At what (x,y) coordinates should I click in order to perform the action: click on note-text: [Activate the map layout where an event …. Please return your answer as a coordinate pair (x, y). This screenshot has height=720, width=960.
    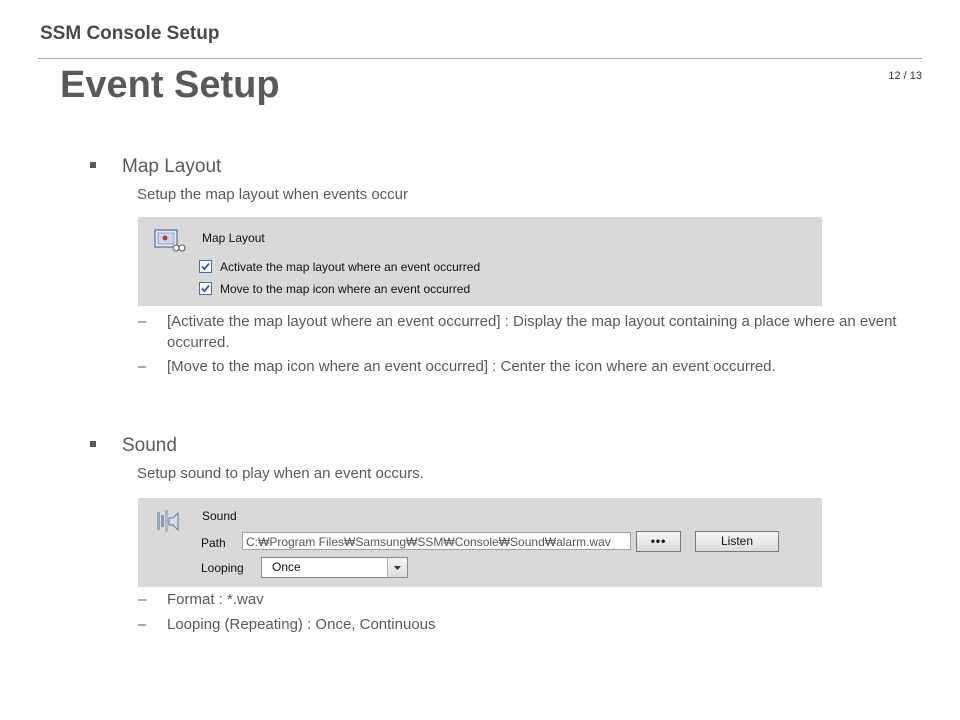
    Looking at the image, I should click on (532, 332).